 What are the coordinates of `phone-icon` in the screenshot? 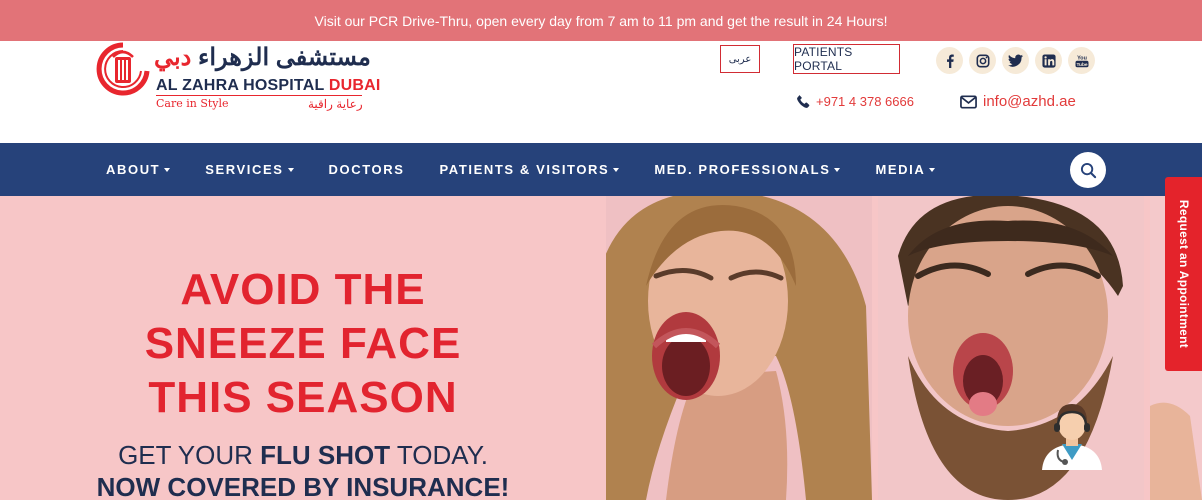 It's located at (803, 101).